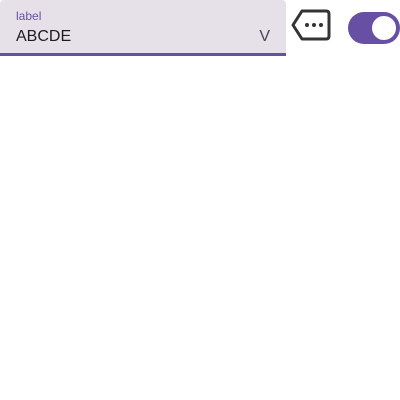 This screenshot has height=400, width=400. What do you see at coordinates (29, 16) in the screenshot?
I see `dropdown-label: label` at bounding box center [29, 16].